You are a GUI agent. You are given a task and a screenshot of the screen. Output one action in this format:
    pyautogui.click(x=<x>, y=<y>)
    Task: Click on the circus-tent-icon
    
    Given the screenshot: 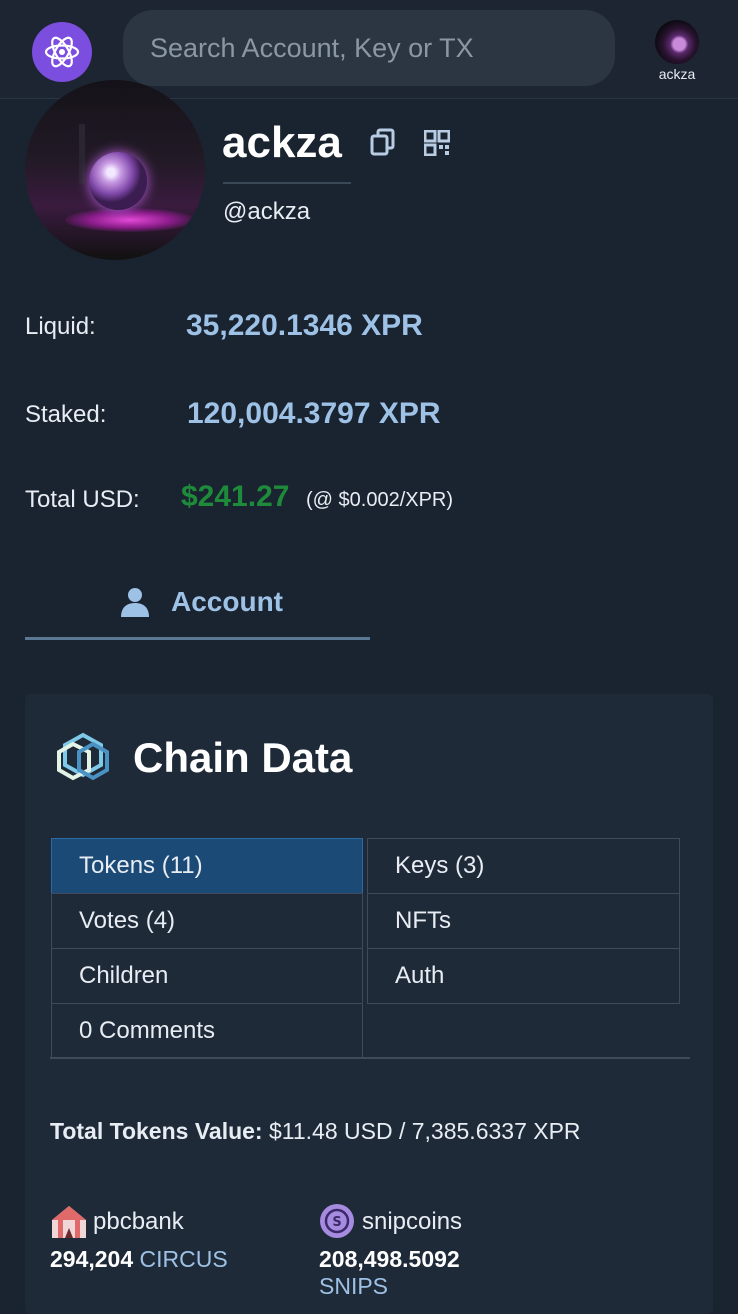 What is the action you would take?
    pyautogui.click(x=69, y=1222)
    